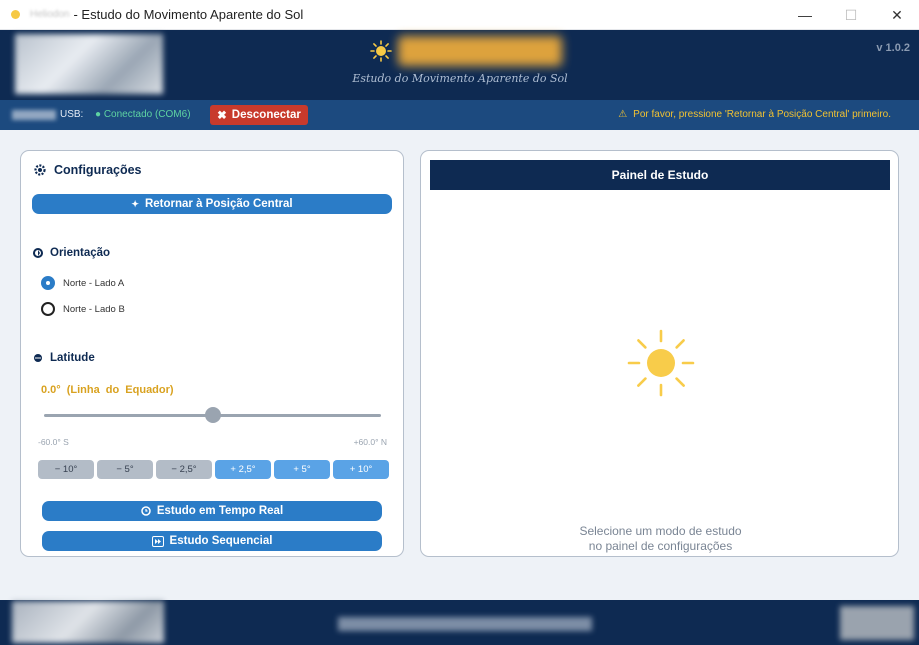 The image size is (919, 645). I want to click on latitude-max-label: +60.0° N, so click(370, 442).